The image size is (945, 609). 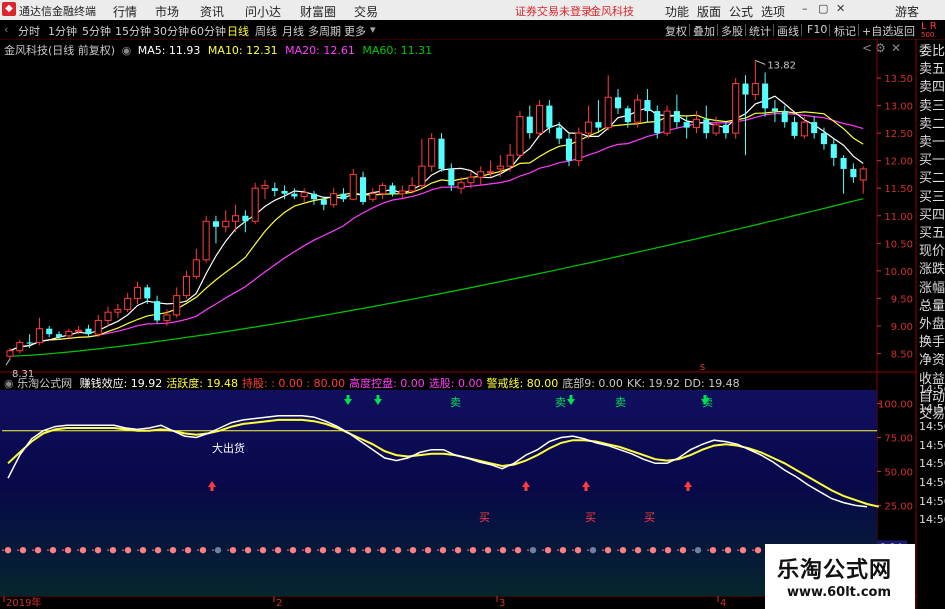 What do you see at coordinates (502, 603) in the screenshot?
I see `x-axis-label: 3` at bounding box center [502, 603].